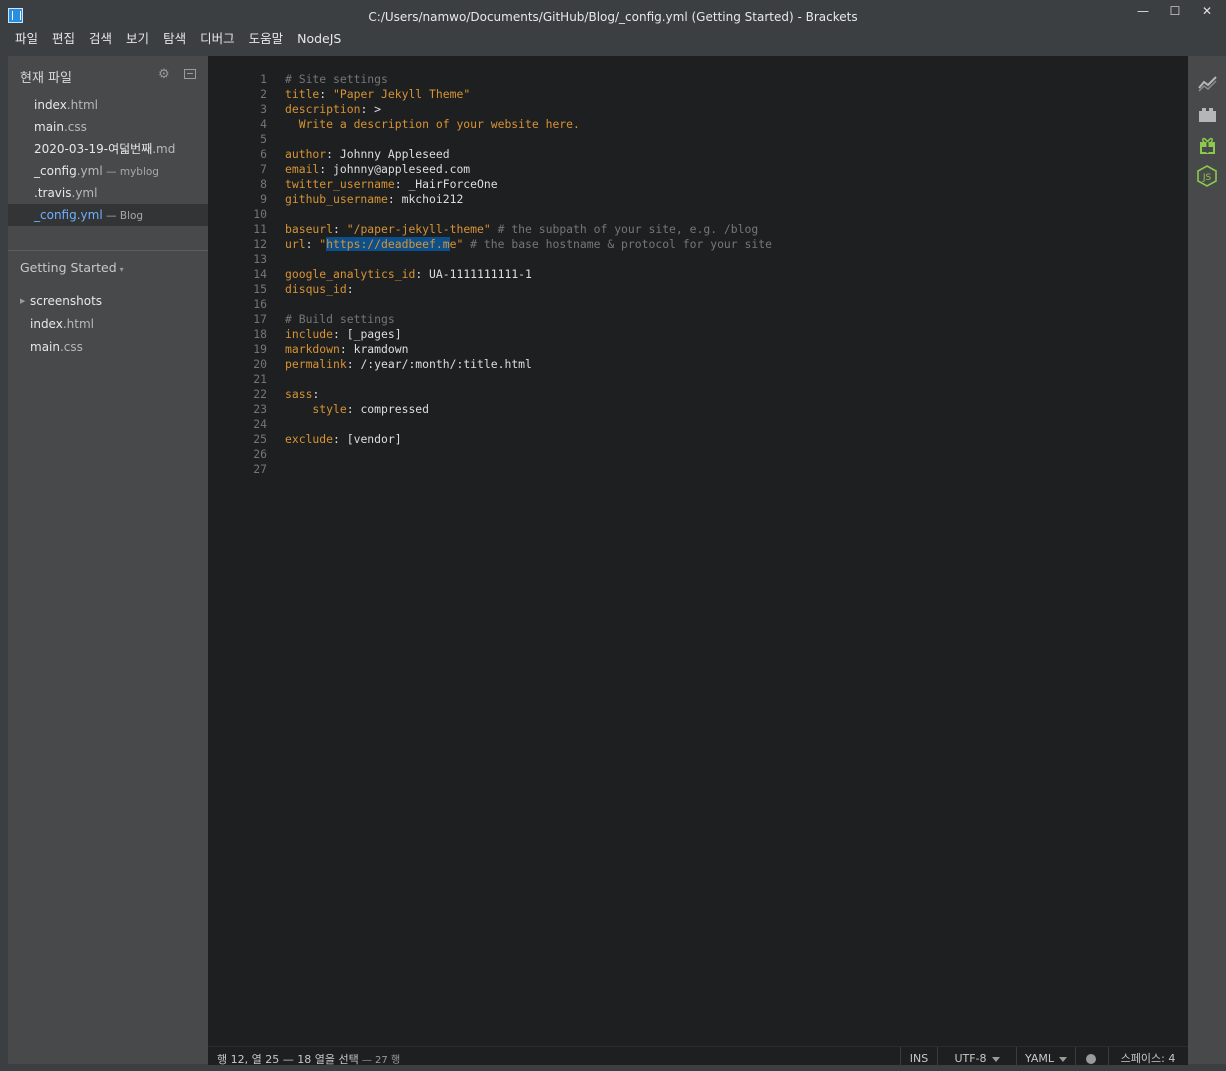  I want to click on code-line: 2 title: "Paper Jekyll Theme", so click(698, 94).